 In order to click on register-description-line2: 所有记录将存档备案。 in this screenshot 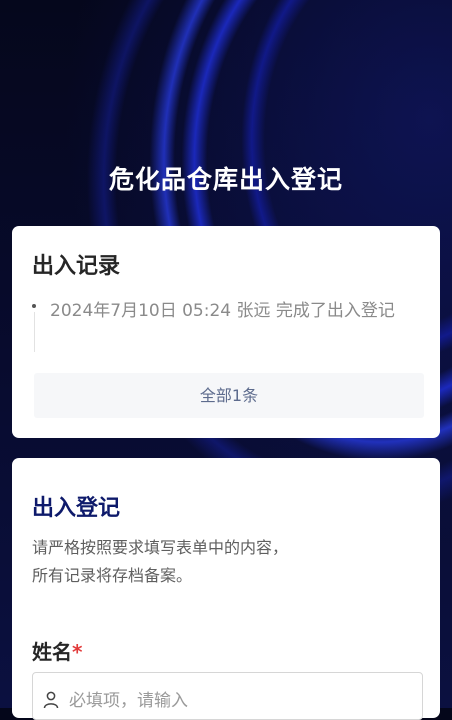, I will do `click(112, 575)`.